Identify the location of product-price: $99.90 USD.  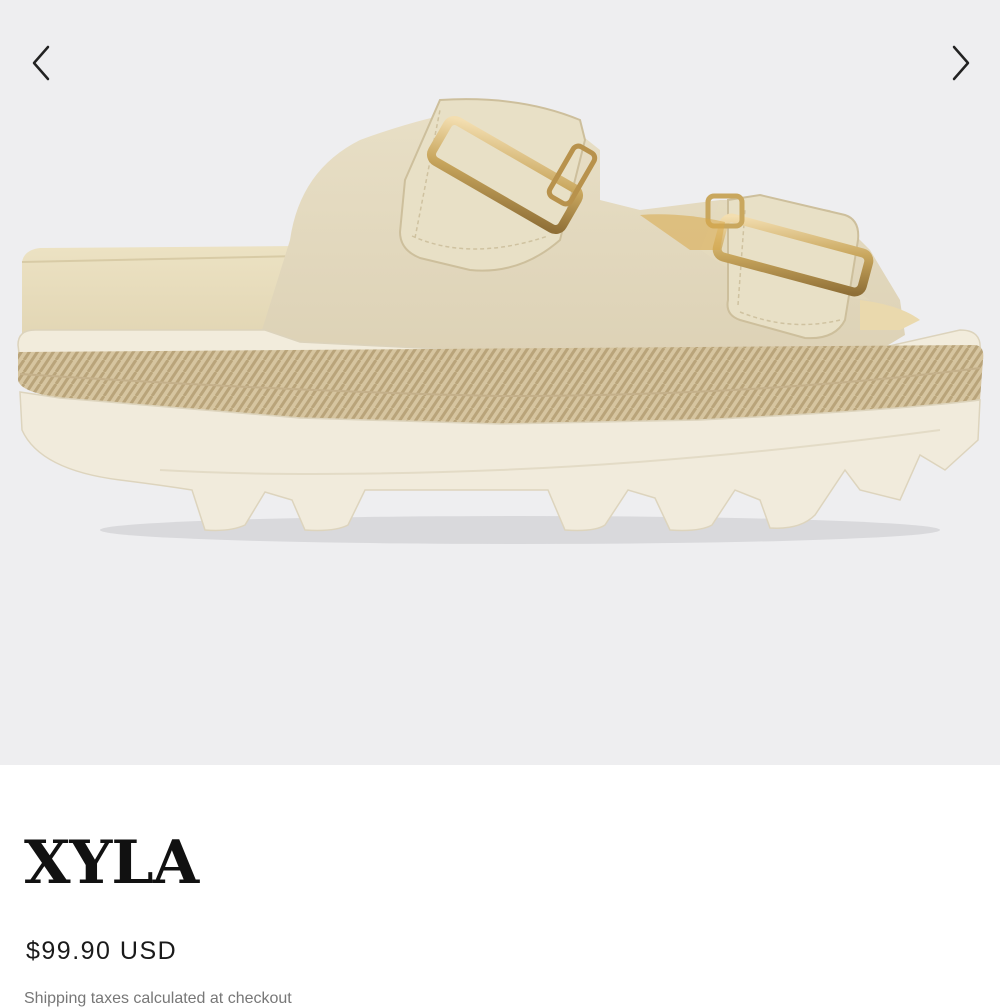
(102, 951).